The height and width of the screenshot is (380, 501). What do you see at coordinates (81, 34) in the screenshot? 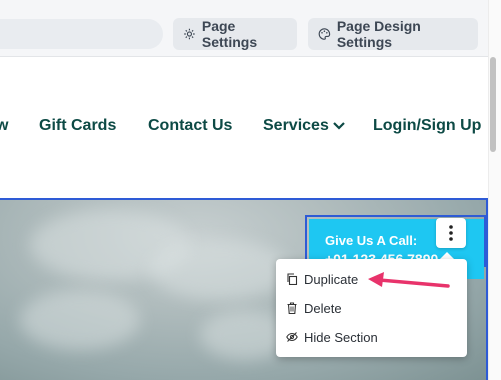
I see `search-input` at bounding box center [81, 34].